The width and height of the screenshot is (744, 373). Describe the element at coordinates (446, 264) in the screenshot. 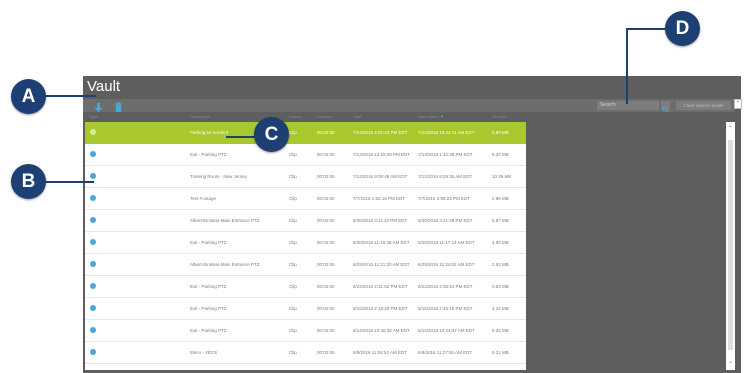

I see `row-date-added: 6/29/2016 11:34:02 AM EDT` at that location.